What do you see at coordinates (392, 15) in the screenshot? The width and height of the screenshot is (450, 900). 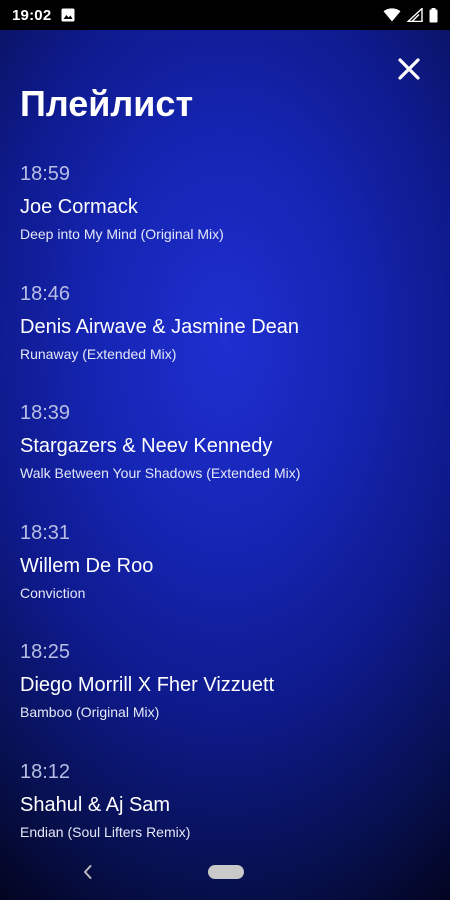 I see `wifi-icon` at bounding box center [392, 15].